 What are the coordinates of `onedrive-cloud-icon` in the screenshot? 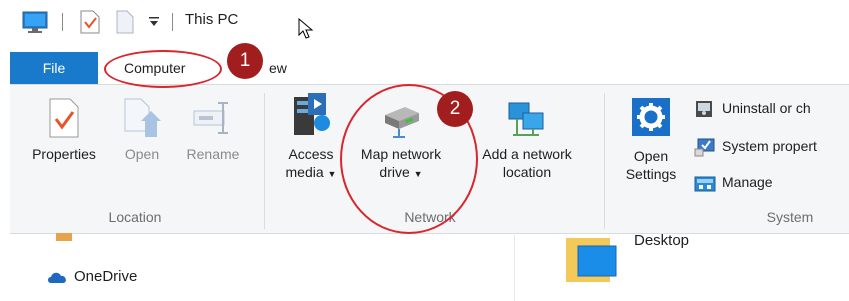 It's located at (57, 279).